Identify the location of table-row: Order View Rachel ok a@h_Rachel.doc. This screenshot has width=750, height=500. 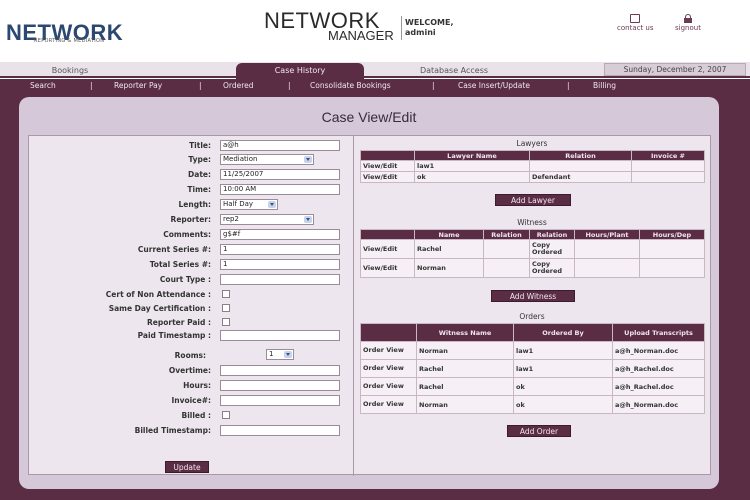
(532, 386).